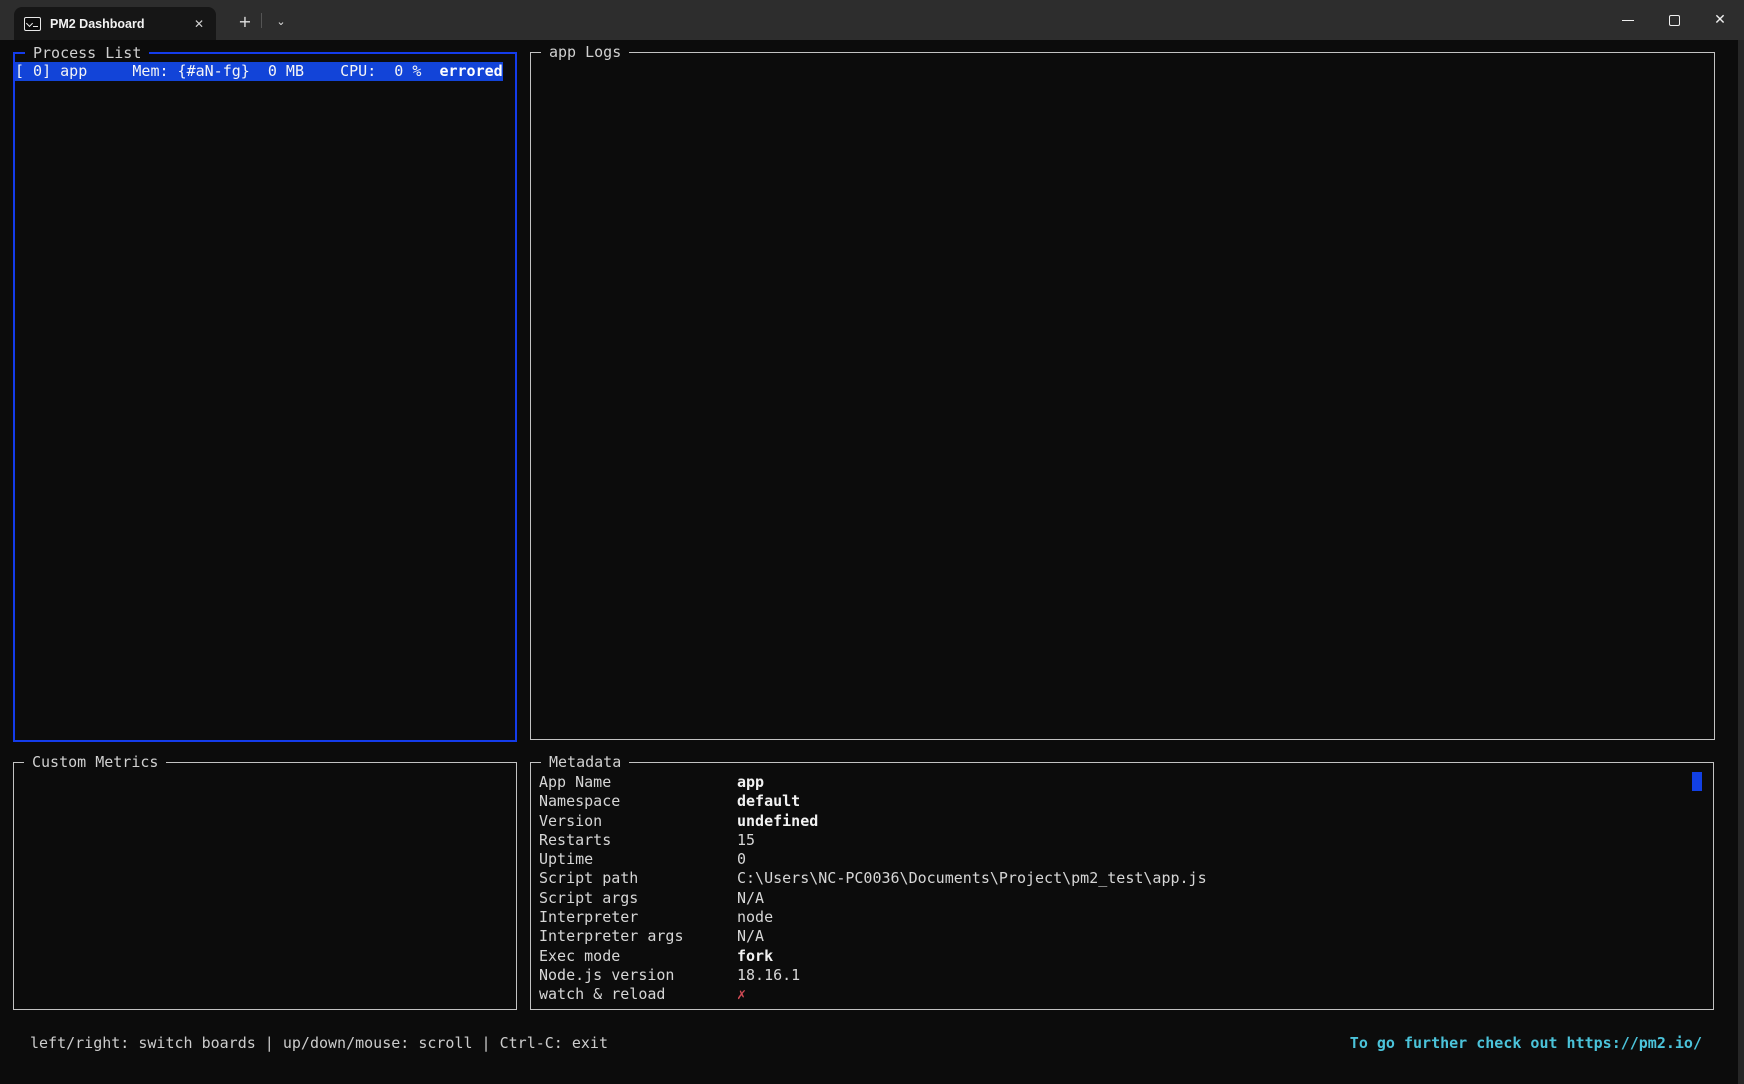 Image resolution: width=1744 pixels, height=1084 pixels. I want to click on metadata-row-version: Version undefined, so click(679, 820).